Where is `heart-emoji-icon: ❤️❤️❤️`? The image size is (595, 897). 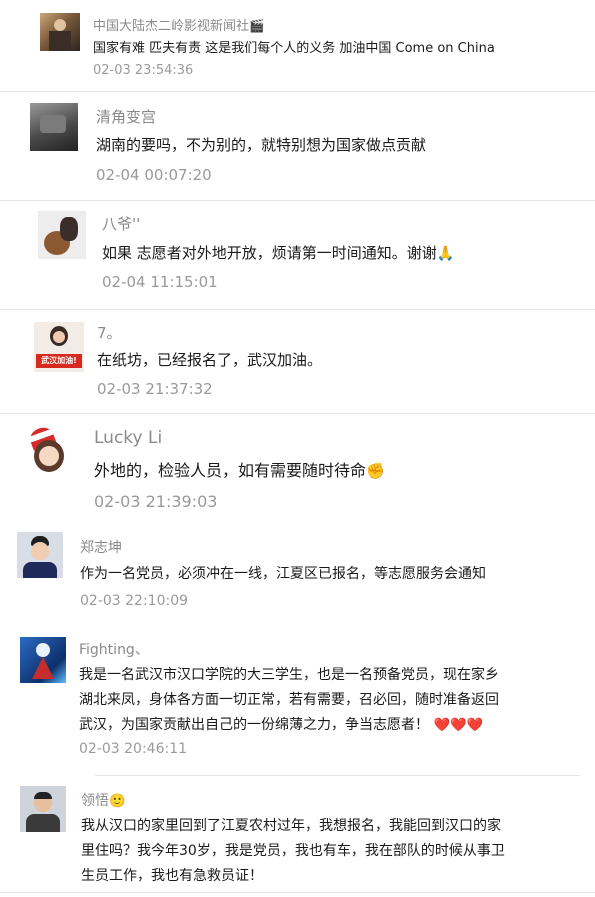 heart-emoji-icon: ❤️❤️❤️ is located at coordinates (458, 725).